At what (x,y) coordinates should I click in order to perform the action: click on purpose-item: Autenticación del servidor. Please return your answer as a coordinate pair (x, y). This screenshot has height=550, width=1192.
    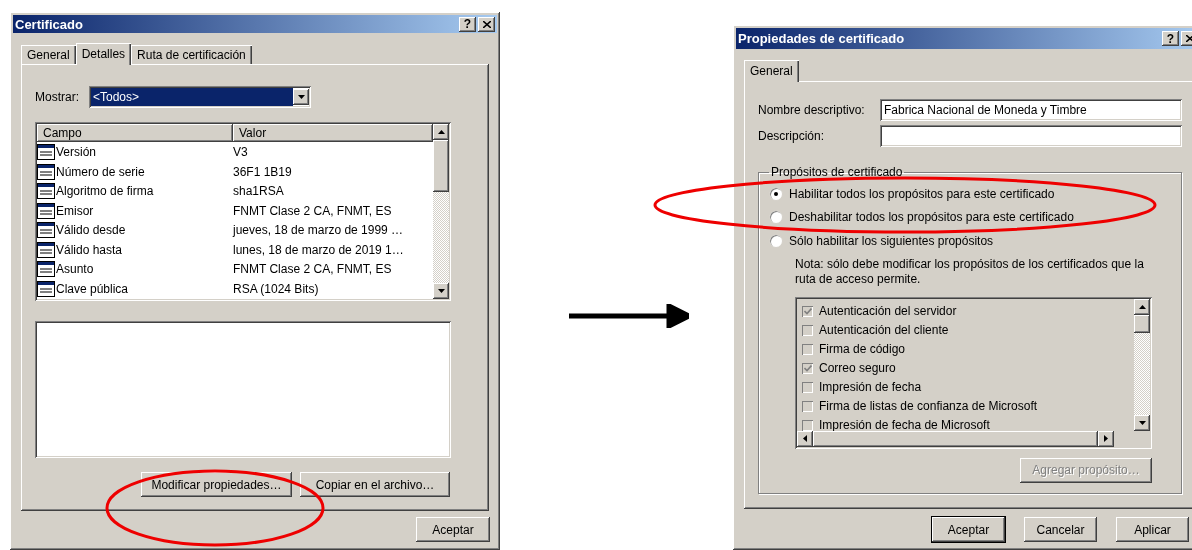
    Looking at the image, I should click on (967, 311).